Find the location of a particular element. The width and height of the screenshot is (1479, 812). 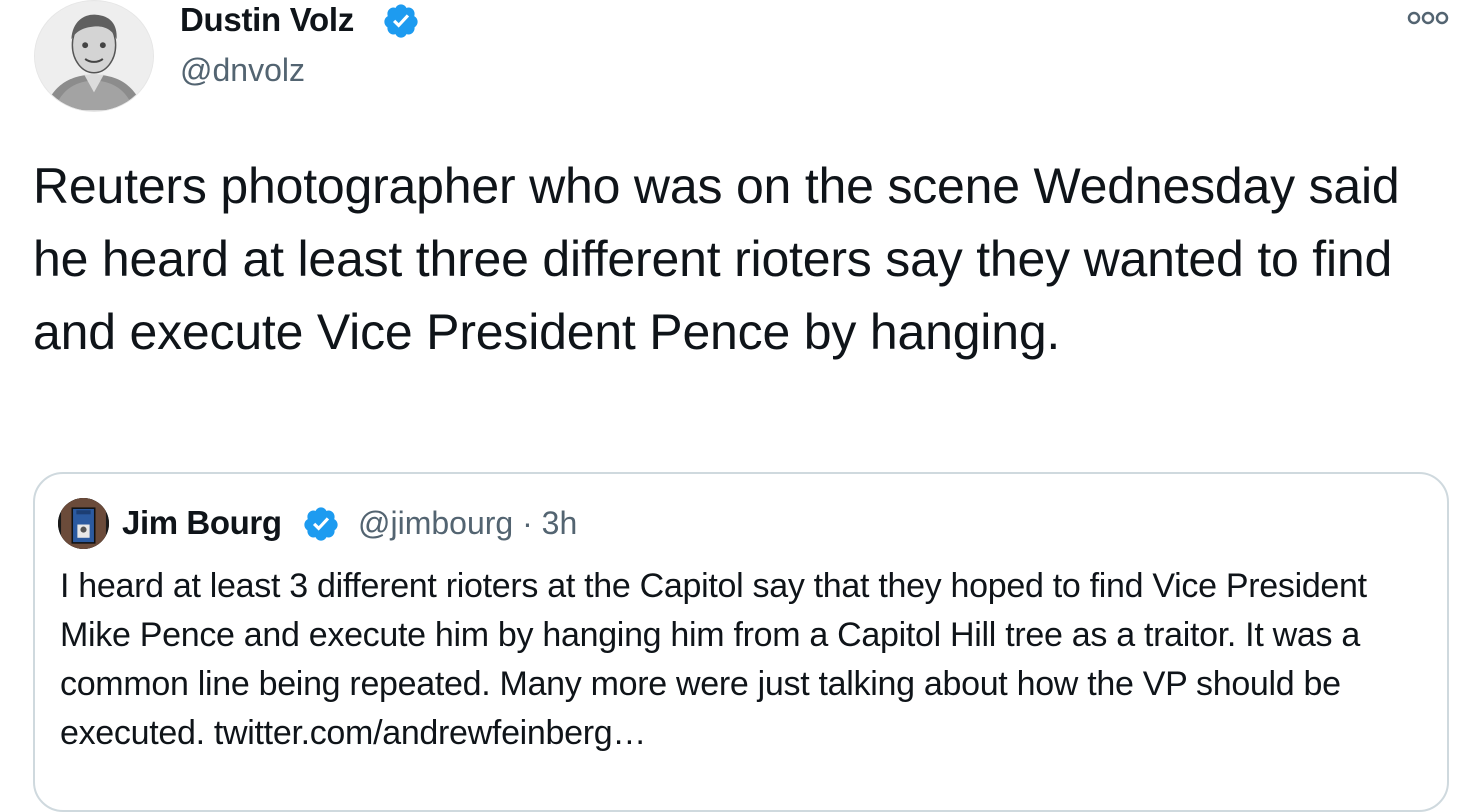

quoted-author-name: Jim Bourg is located at coordinates (202, 523).